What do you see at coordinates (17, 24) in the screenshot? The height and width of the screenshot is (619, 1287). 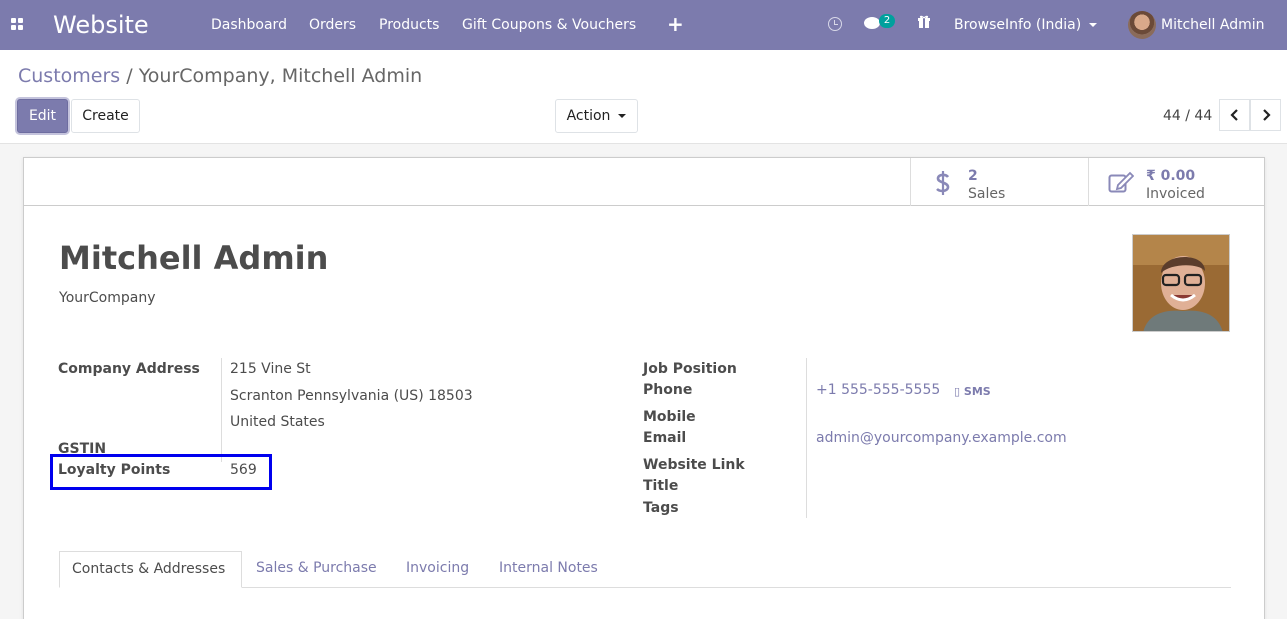 I see `apps-menu-icon` at bounding box center [17, 24].